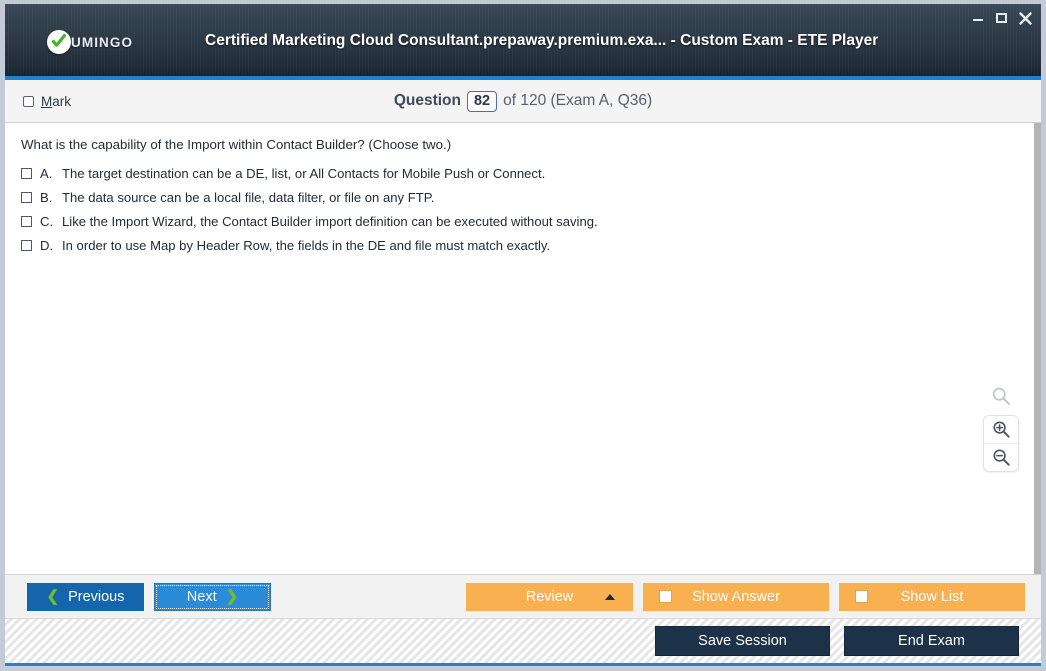  Describe the element at coordinates (1001, 398) in the screenshot. I see `magnifier-icon` at that location.